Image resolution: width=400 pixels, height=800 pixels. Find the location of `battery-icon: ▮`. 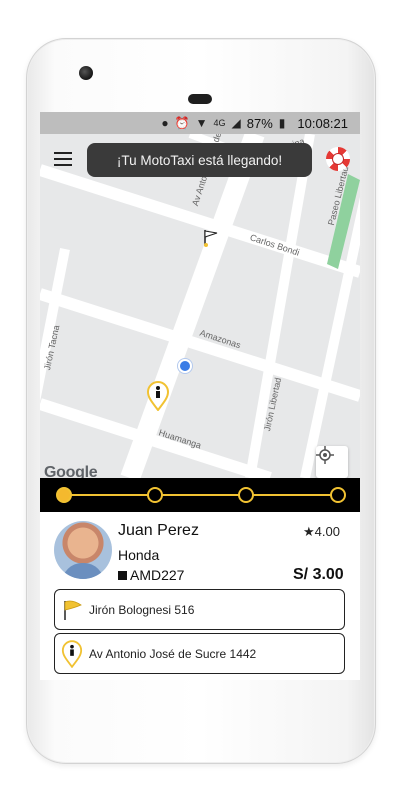

battery-icon: ▮ is located at coordinates (282, 123).